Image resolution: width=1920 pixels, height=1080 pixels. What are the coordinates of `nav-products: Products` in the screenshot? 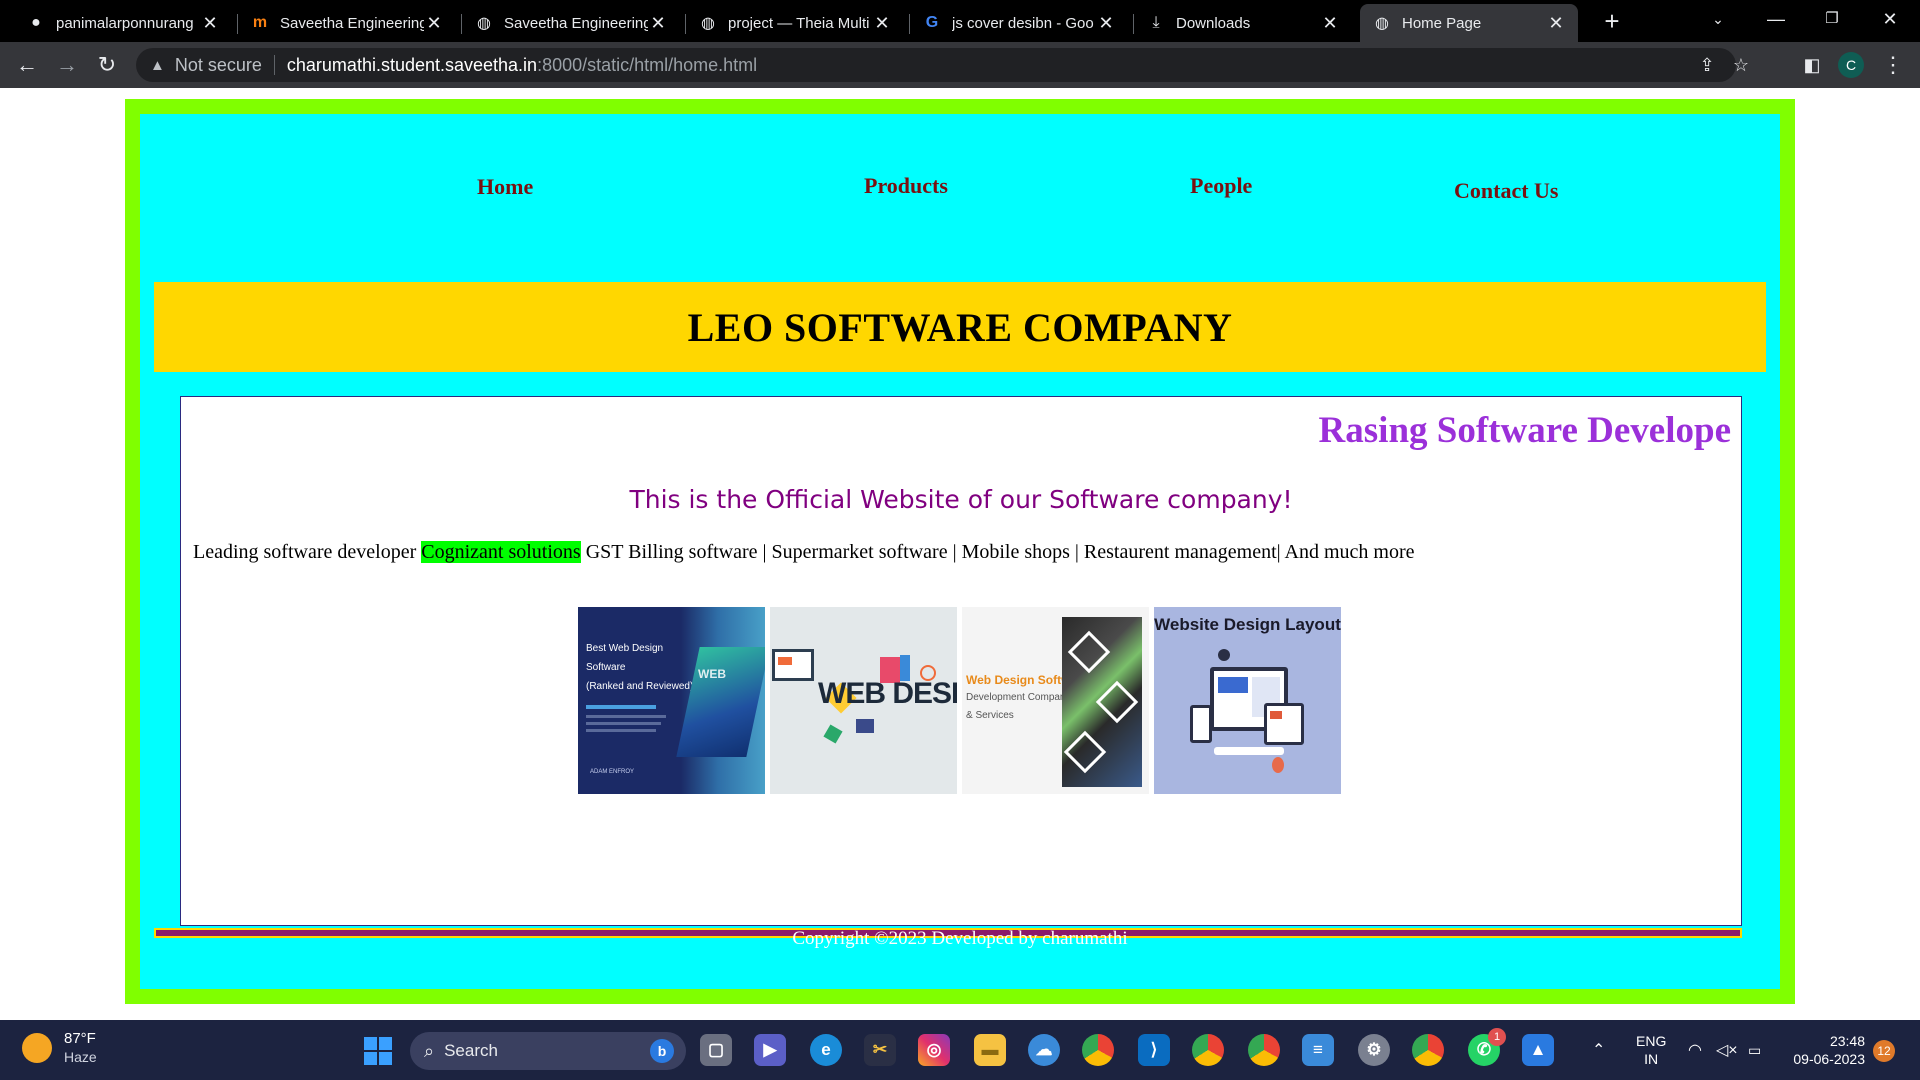 It's located at (906, 186).